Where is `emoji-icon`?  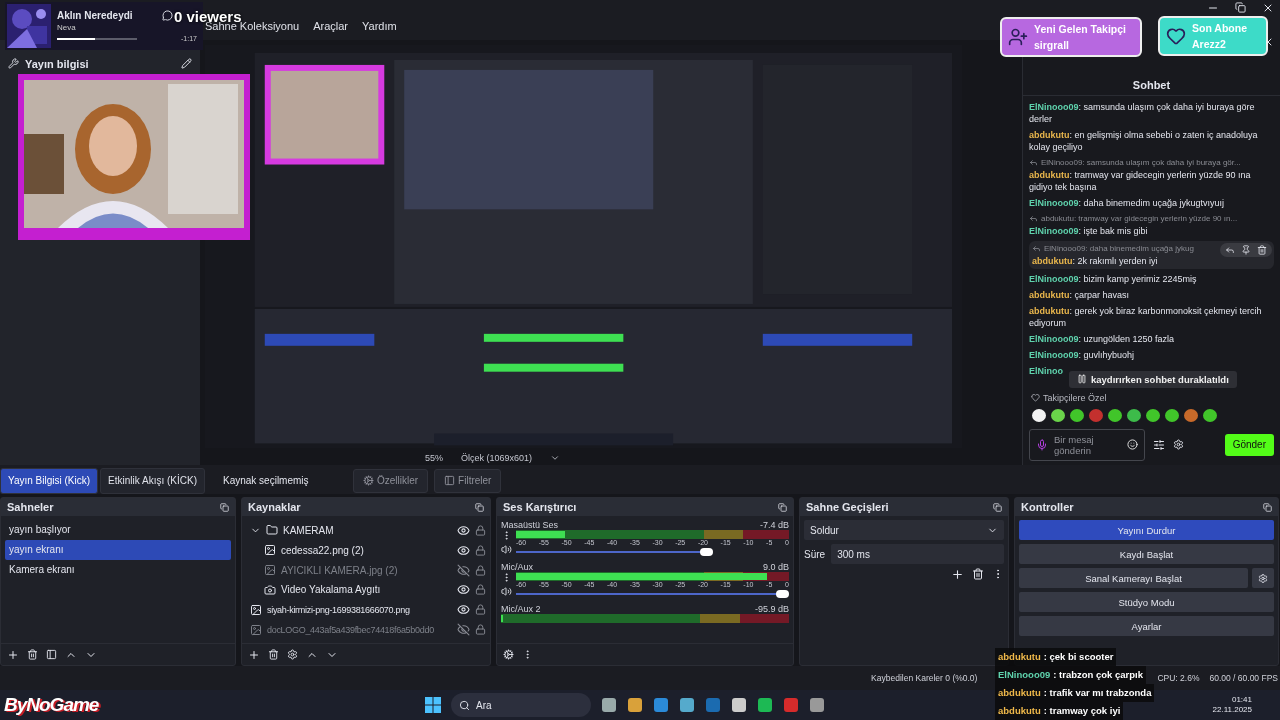 emoji-icon is located at coordinates (1132, 445).